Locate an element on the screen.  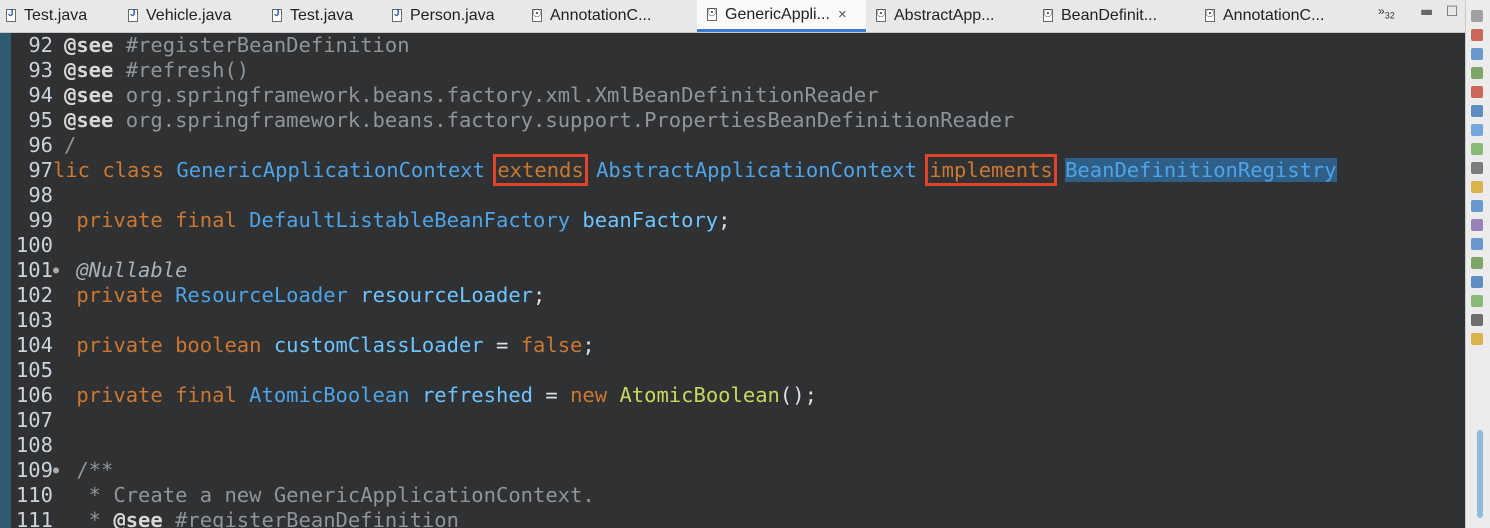
line-number: 98 is located at coordinates (40, 195).